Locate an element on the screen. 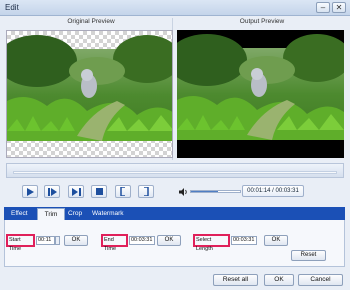 This screenshot has width=350, height=290. stop-button is located at coordinates (99, 191).